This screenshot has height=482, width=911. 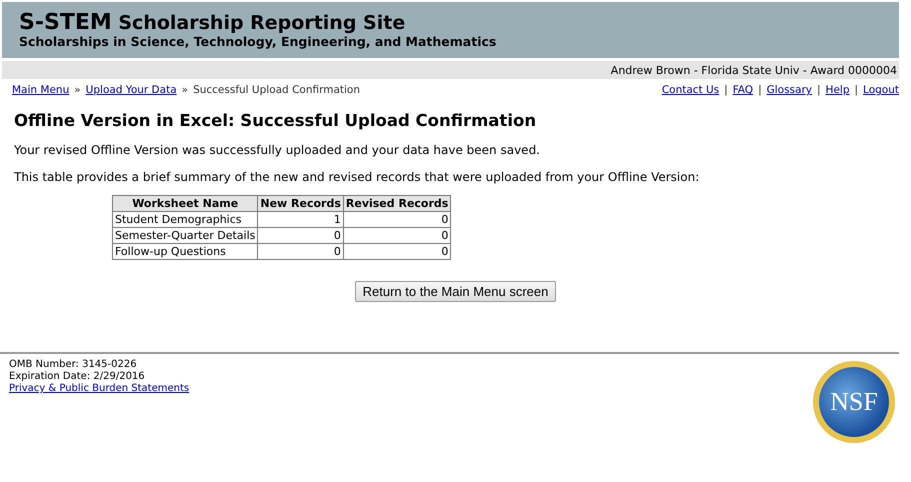 I want to click on breadcrumb-link: Upload Your Data, so click(x=131, y=90).